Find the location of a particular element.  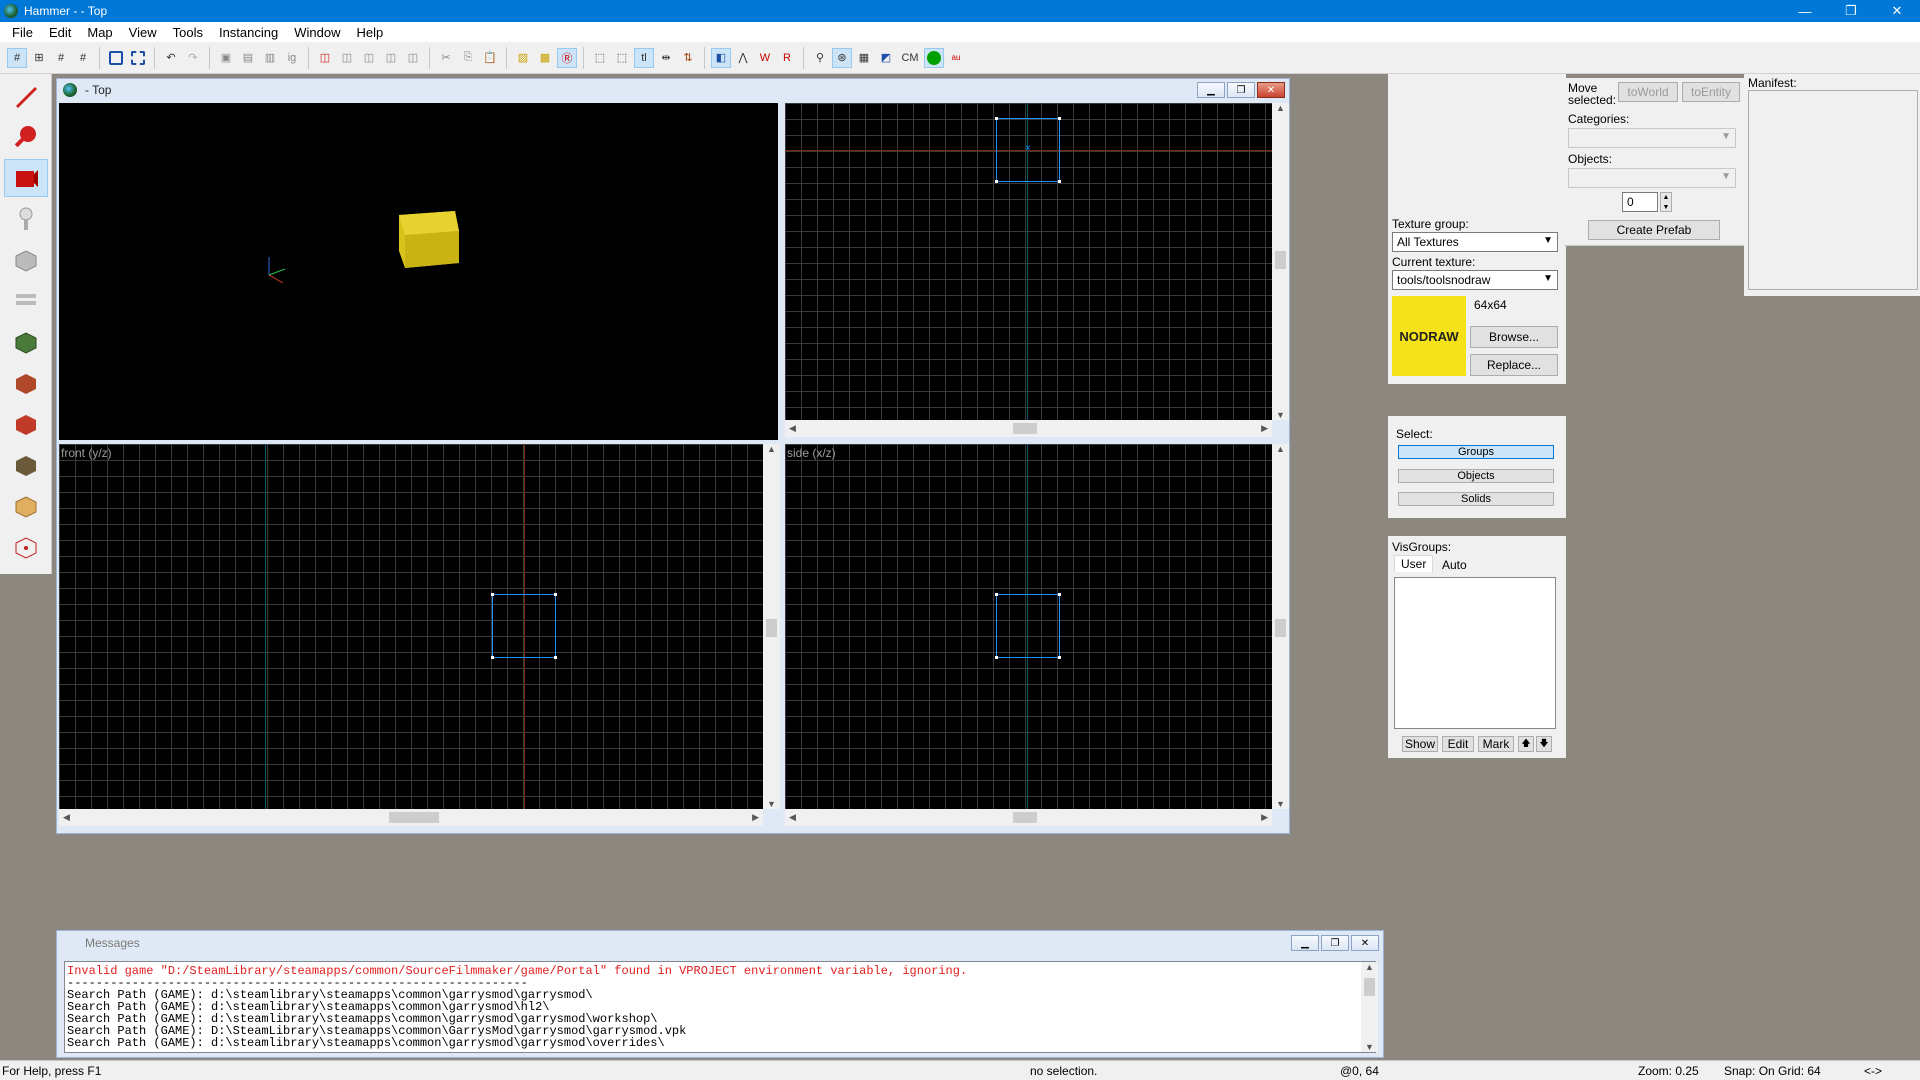

mdi-restore-button: ❐ is located at coordinates (1241, 90).